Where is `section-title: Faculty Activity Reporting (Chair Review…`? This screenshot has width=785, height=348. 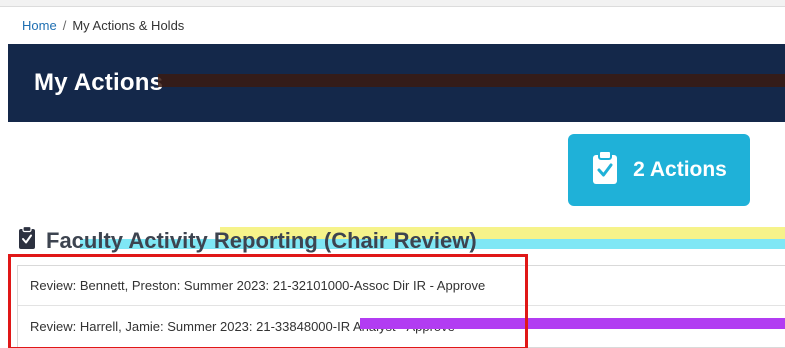
section-title: Faculty Activity Reporting (Chair Review… is located at coordinates (261, 240).